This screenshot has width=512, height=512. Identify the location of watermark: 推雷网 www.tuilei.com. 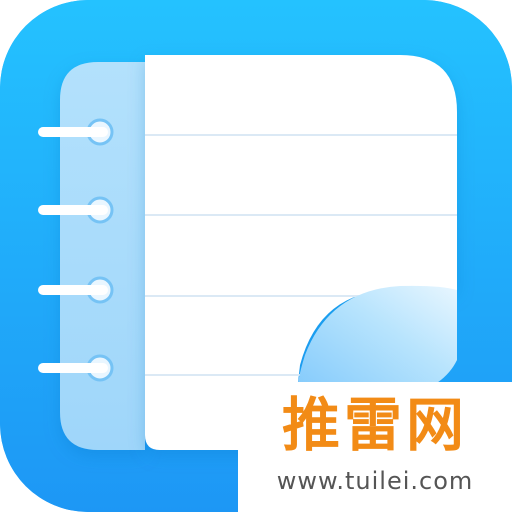
(375, 447).